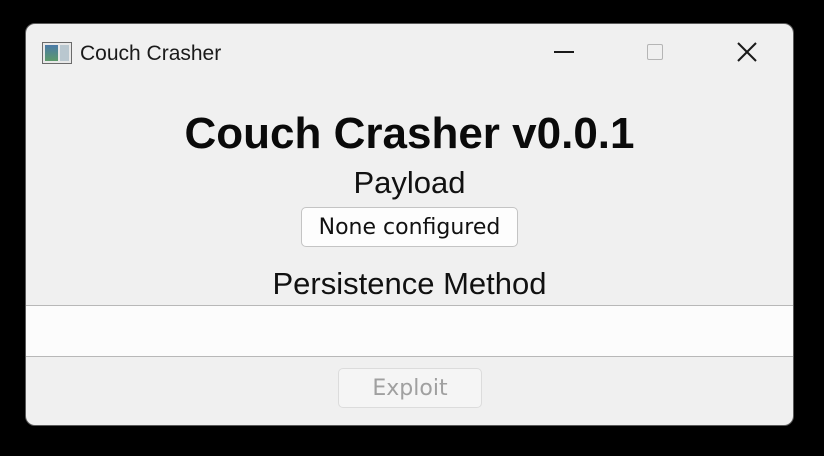 The image size is (824, 456). I want to click on app-heading: Couch Crasher v0.0.1, so click(409, 133).